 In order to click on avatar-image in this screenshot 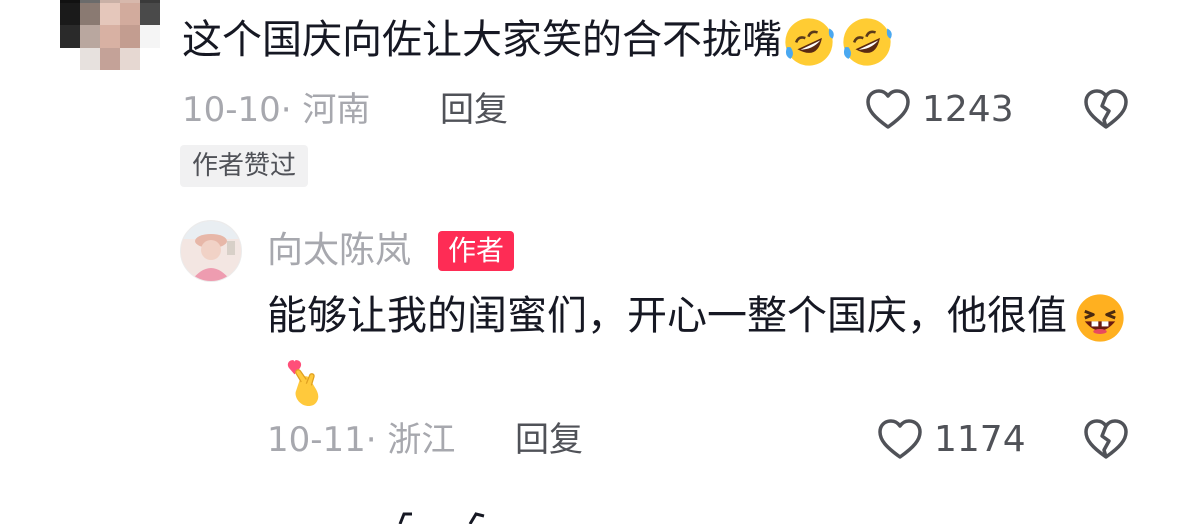, I will do `click(211, 251)`.